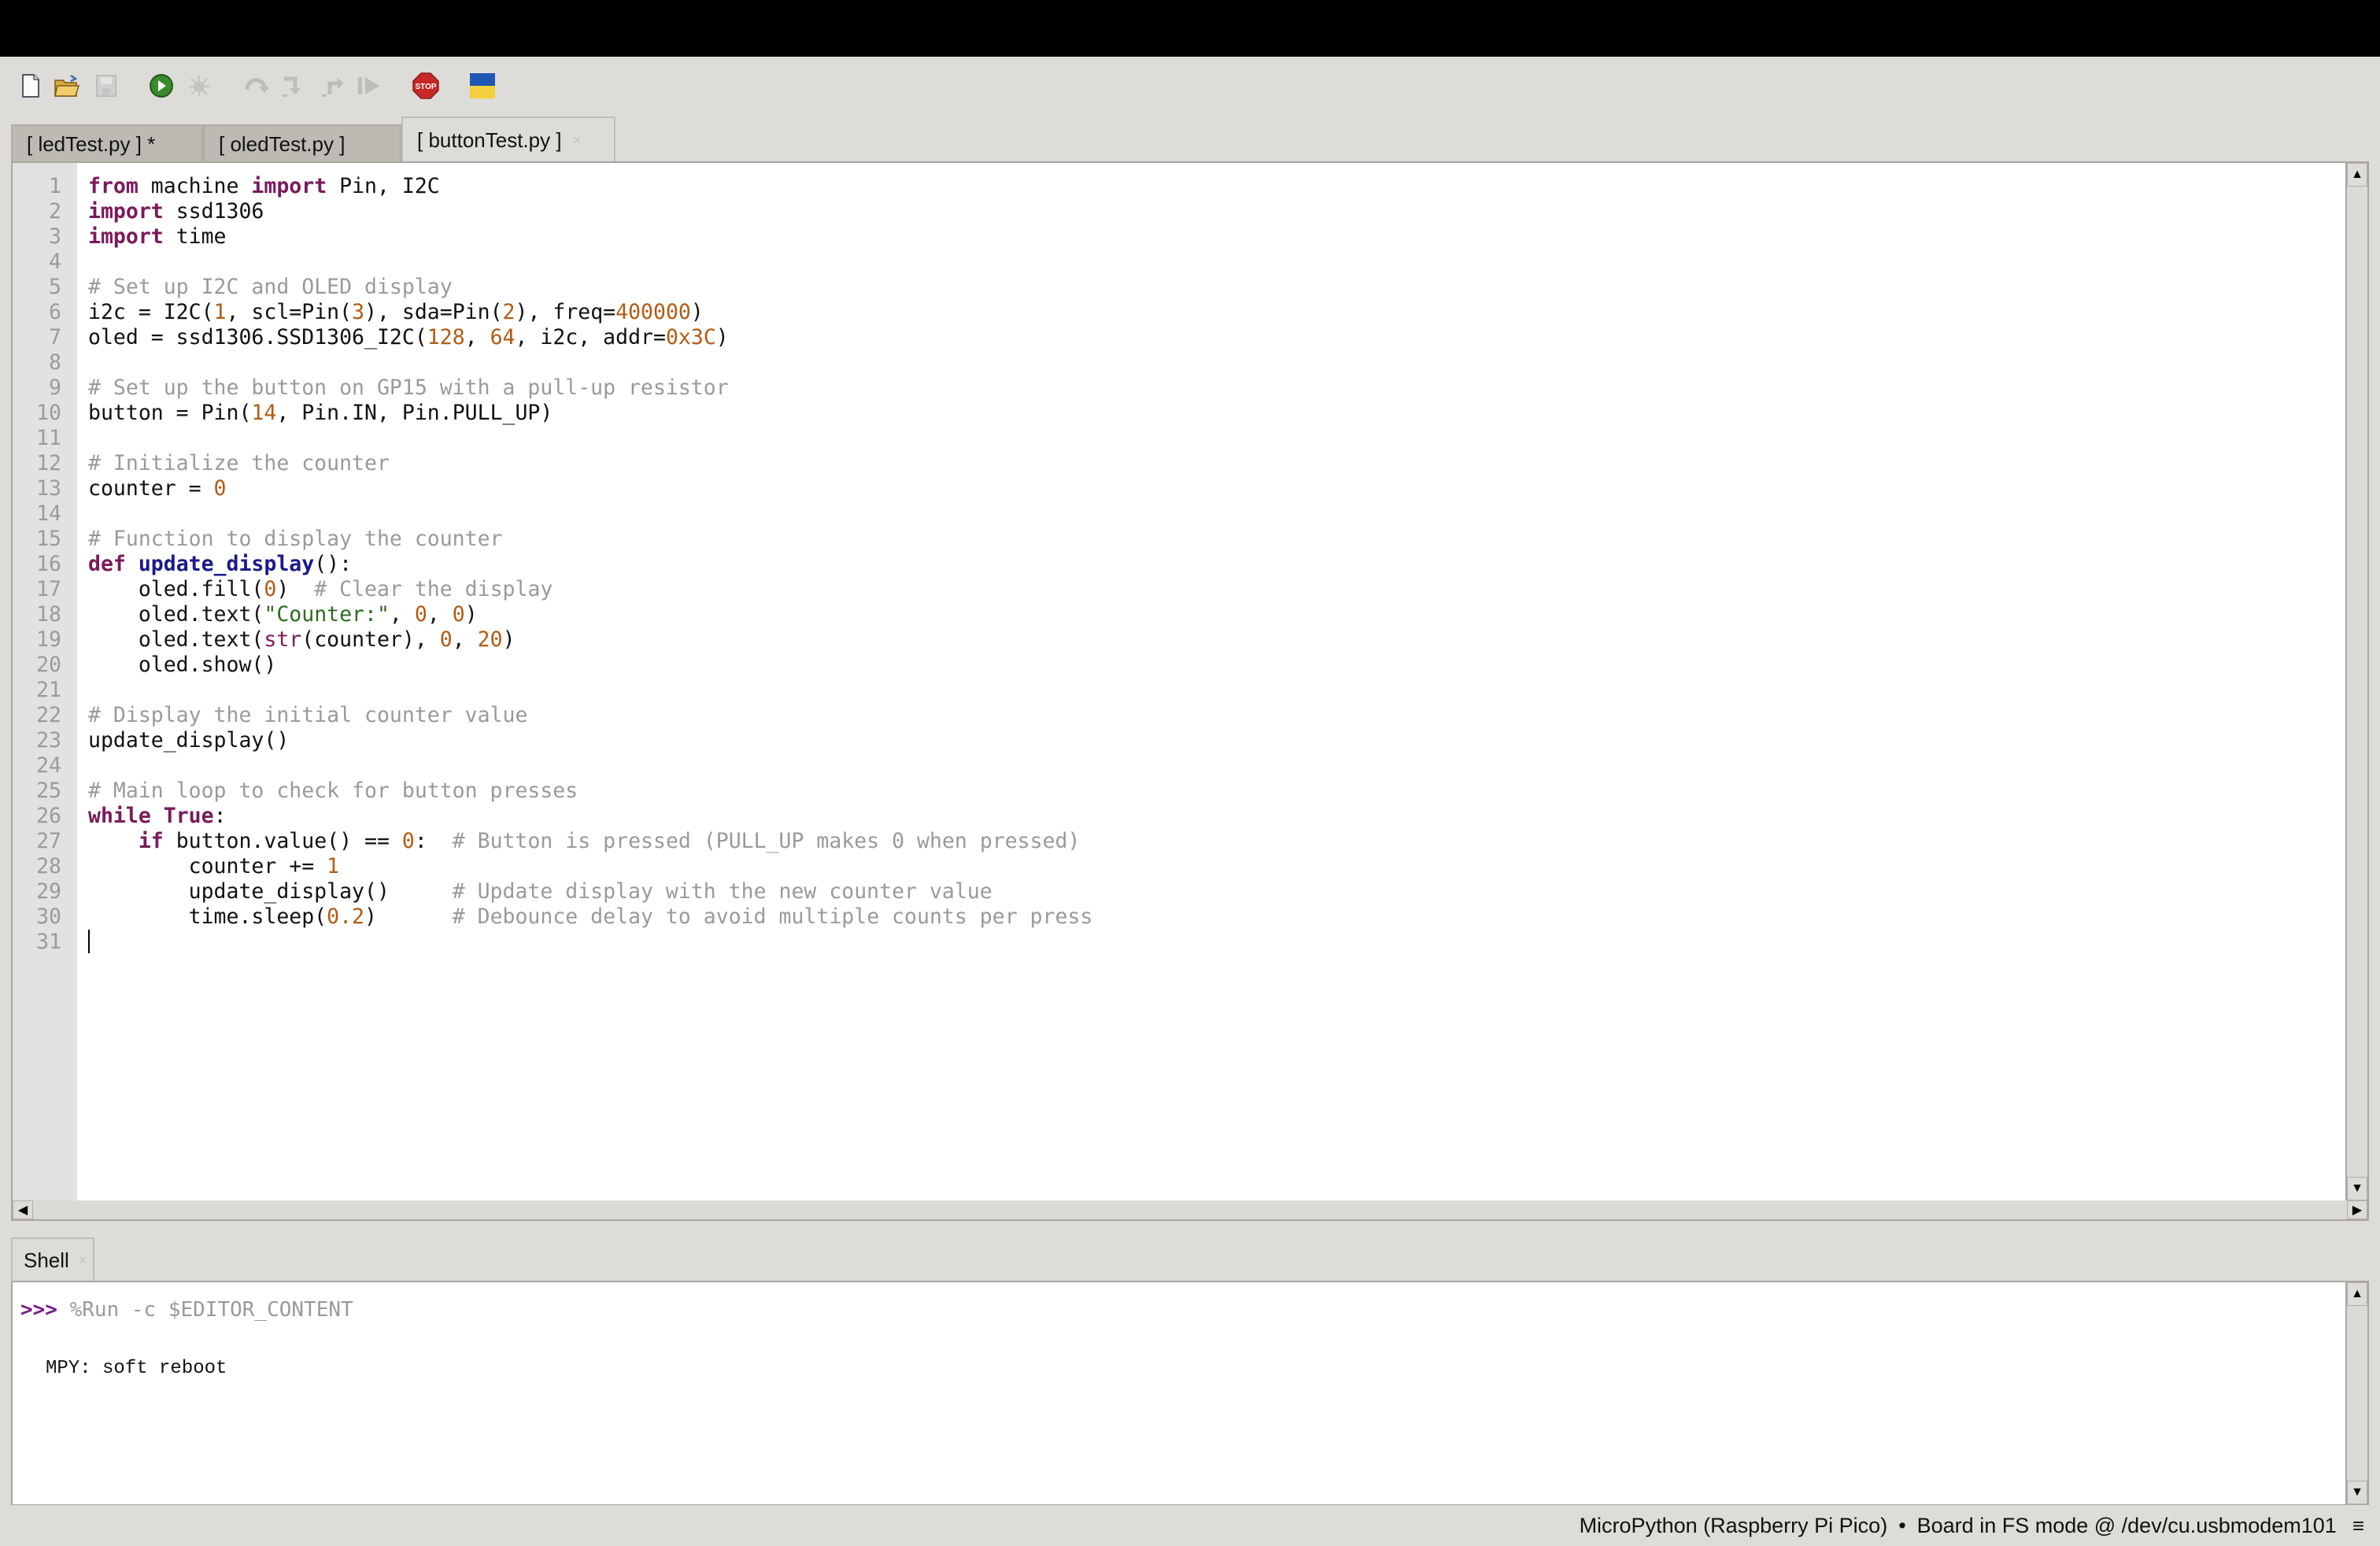 This screenshot has height=1546, width=2380. What do you see at coordinates (1169, 186) in the screenshot?
I see `code-line: 1 from machine import Pin, I2C` at bounding box center [1169, 186].